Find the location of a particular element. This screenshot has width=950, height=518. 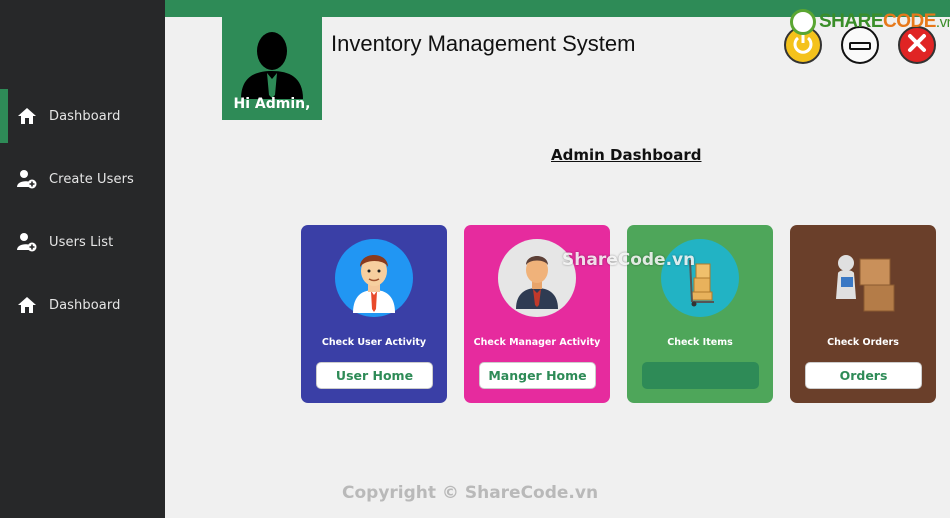

sidebar-item-users-list: Users List is located at coordinates (82, 242).